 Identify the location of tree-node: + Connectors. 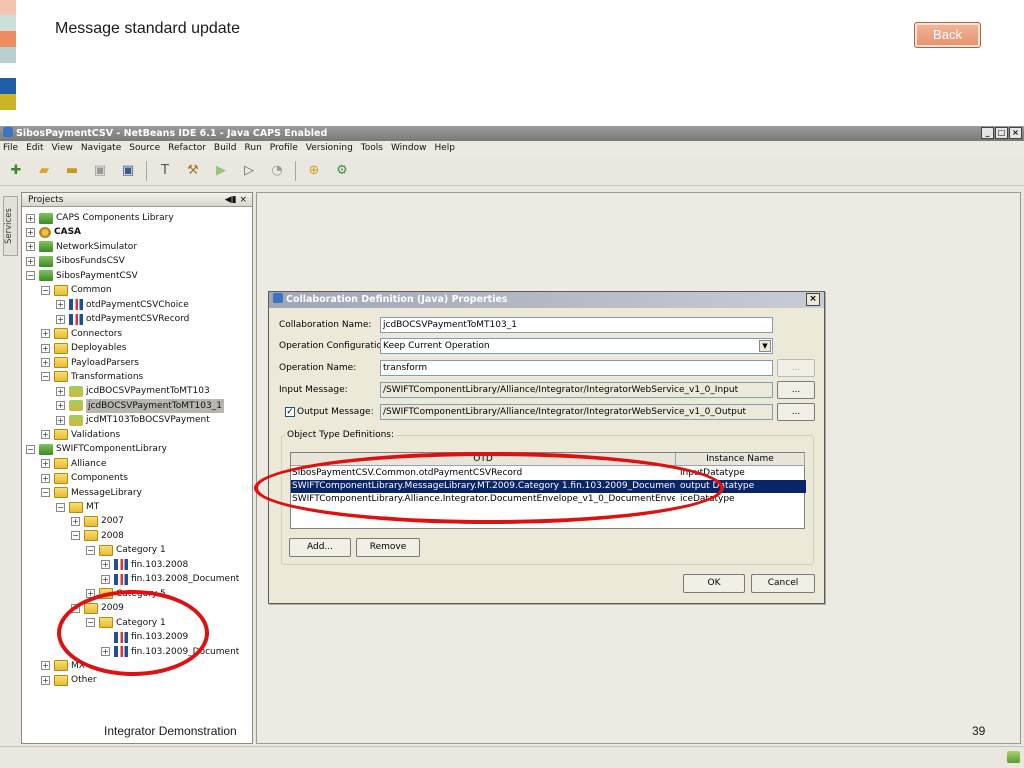
(81, 334).